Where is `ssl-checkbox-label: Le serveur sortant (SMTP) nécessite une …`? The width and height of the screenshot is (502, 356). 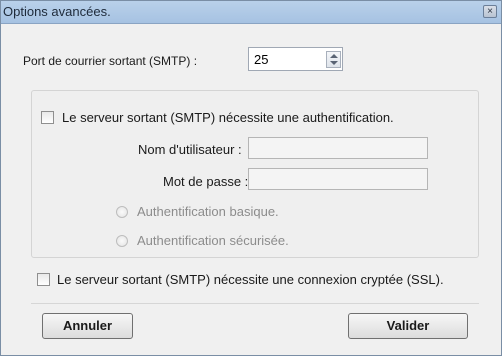 ssl-checkbox-label: Le serveur sortant (SMTP) nécessite une … is located at coordinates (250, 279).